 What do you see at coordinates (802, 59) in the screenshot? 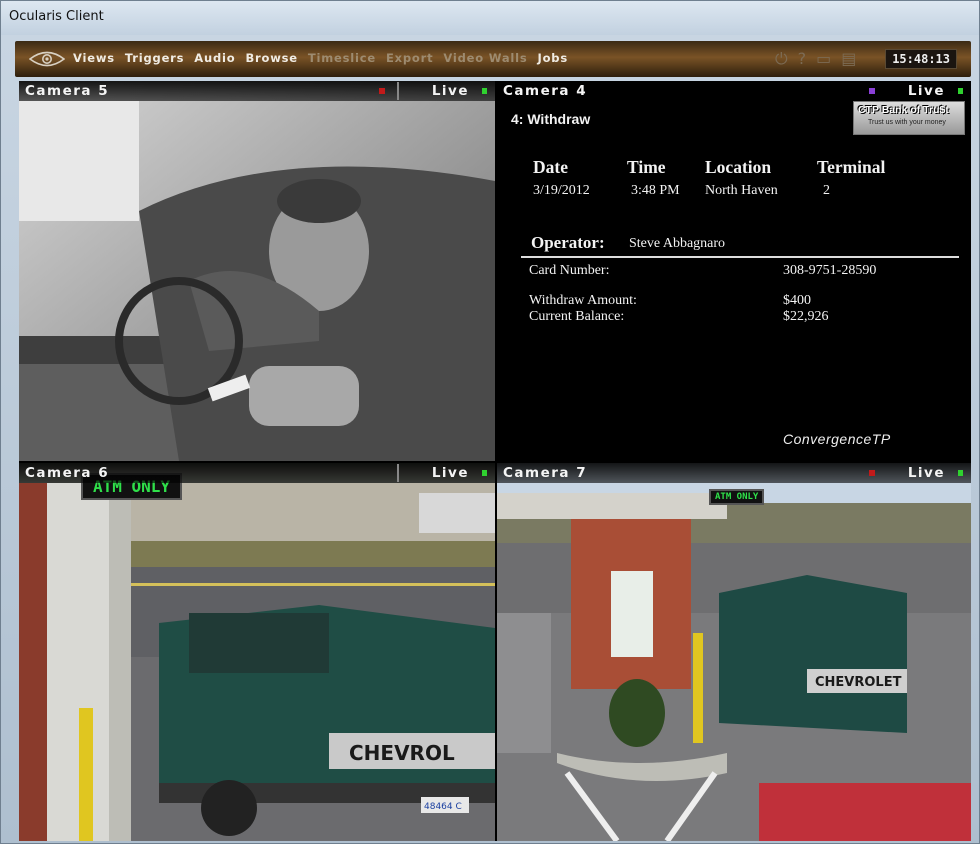
I see `help-icon: ?` at bounding box center [802, 59].